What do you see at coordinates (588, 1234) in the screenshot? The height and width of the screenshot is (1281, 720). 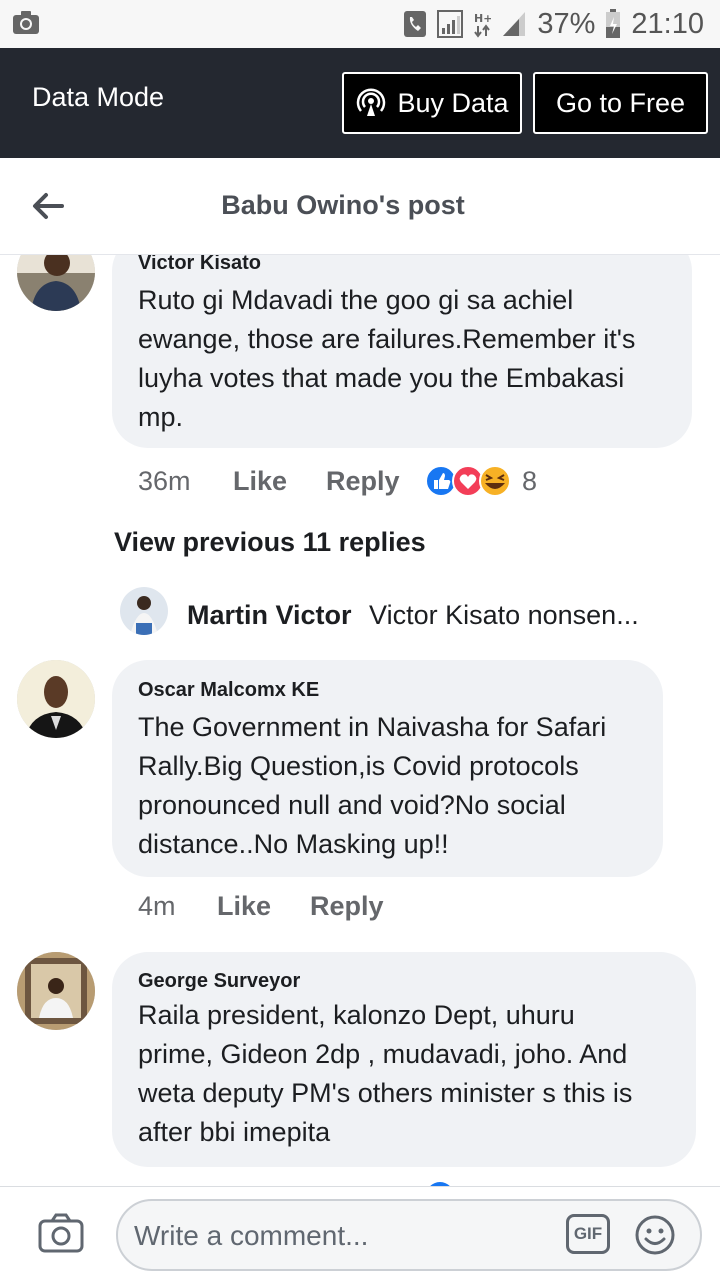 I see `gif-button: GIF` at bounding box center [588, 1234].